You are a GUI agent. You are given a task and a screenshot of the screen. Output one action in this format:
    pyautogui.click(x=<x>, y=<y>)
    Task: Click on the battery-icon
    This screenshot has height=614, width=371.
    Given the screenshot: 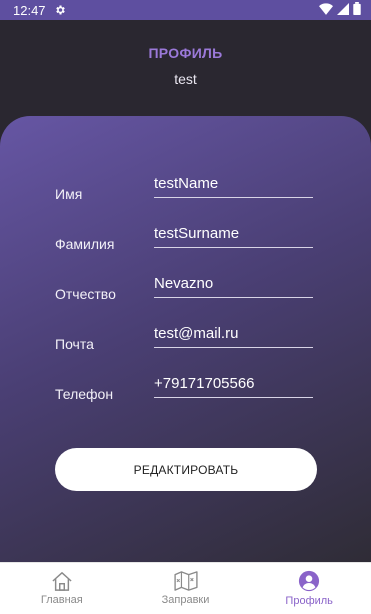 What is the action you would take?
    pyautogui.click(x=357, y=10)
    